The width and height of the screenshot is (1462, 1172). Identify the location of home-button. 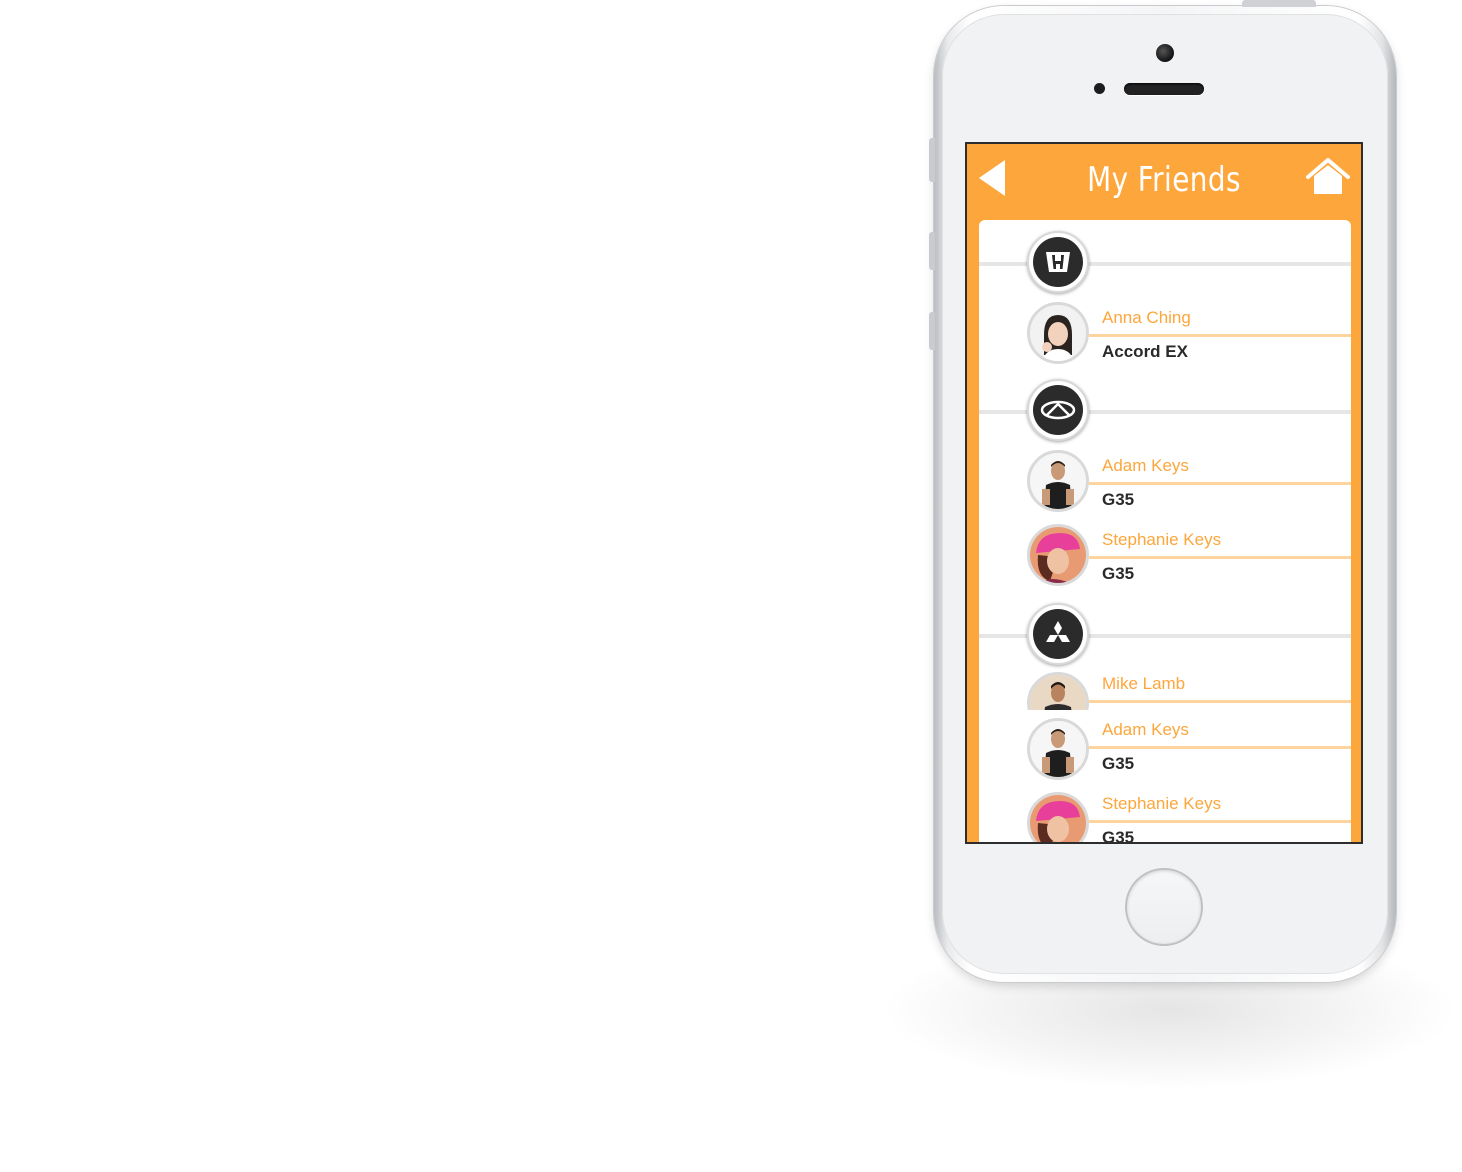
(1164, 907).